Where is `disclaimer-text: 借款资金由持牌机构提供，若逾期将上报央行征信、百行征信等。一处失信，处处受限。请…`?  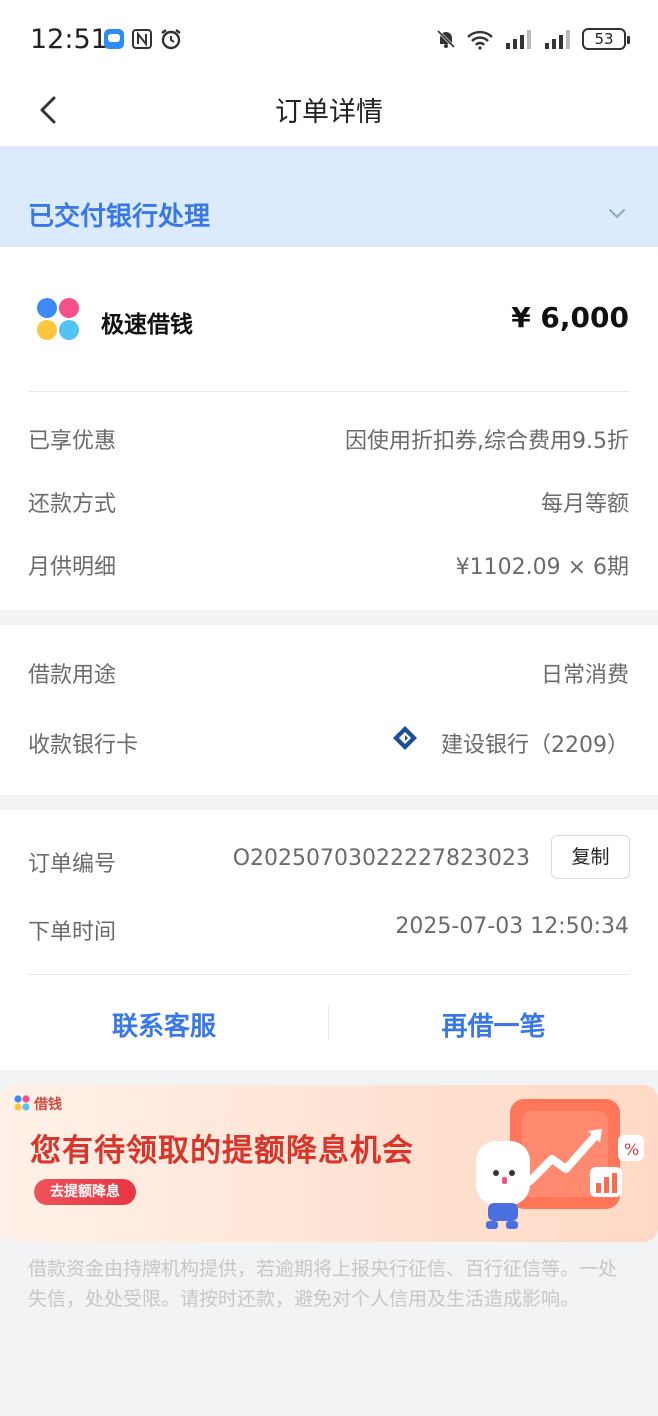
disclaimer-text: 借款资金由持牌机构提供，若逾期将上报央行征信、百行征信等。一处失信，处处受限。请… is located at coordinates (323, 1284).